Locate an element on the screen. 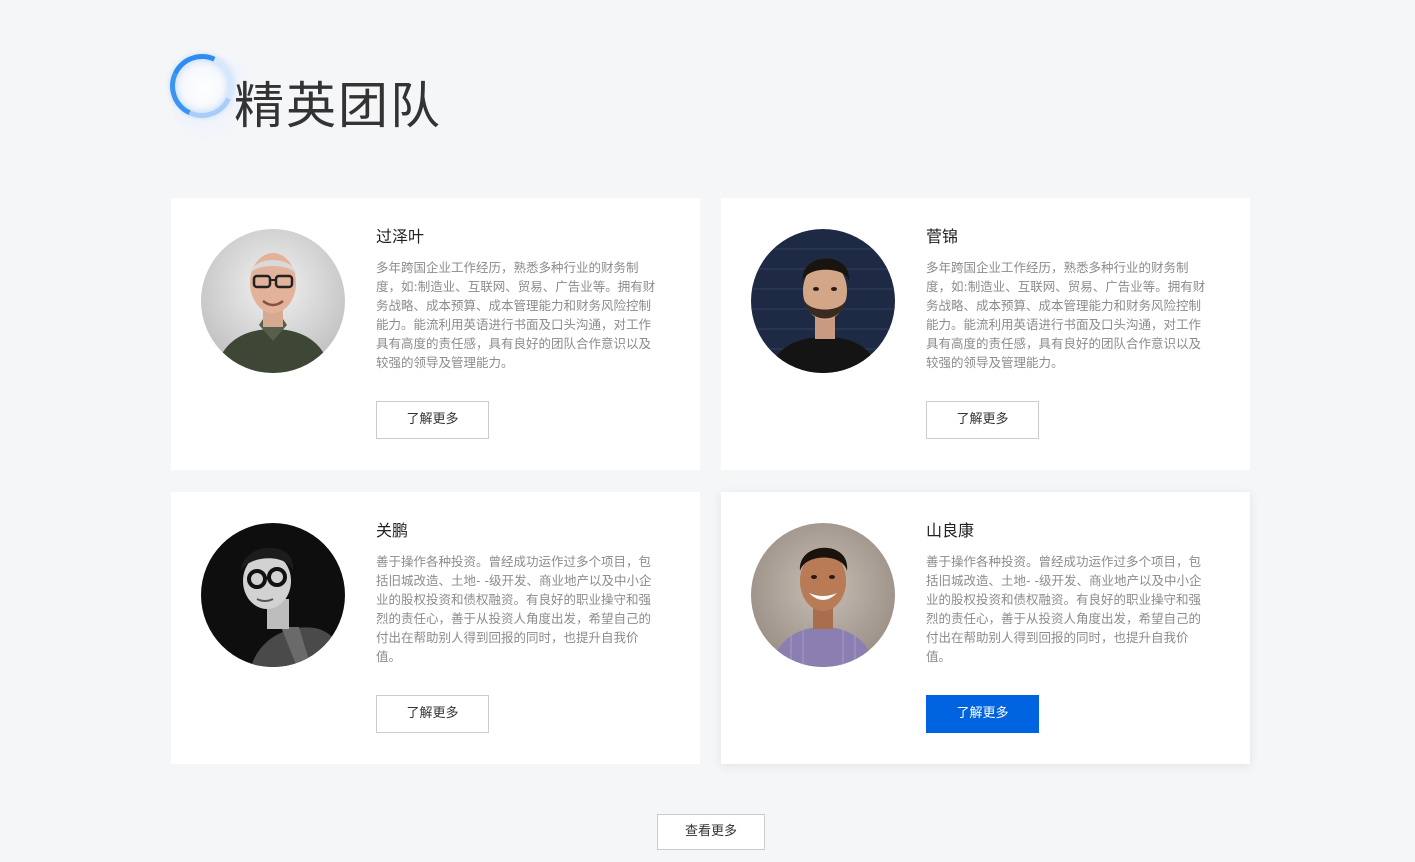  view-more-button: 查看更多 is located at coordinates (711, 832).